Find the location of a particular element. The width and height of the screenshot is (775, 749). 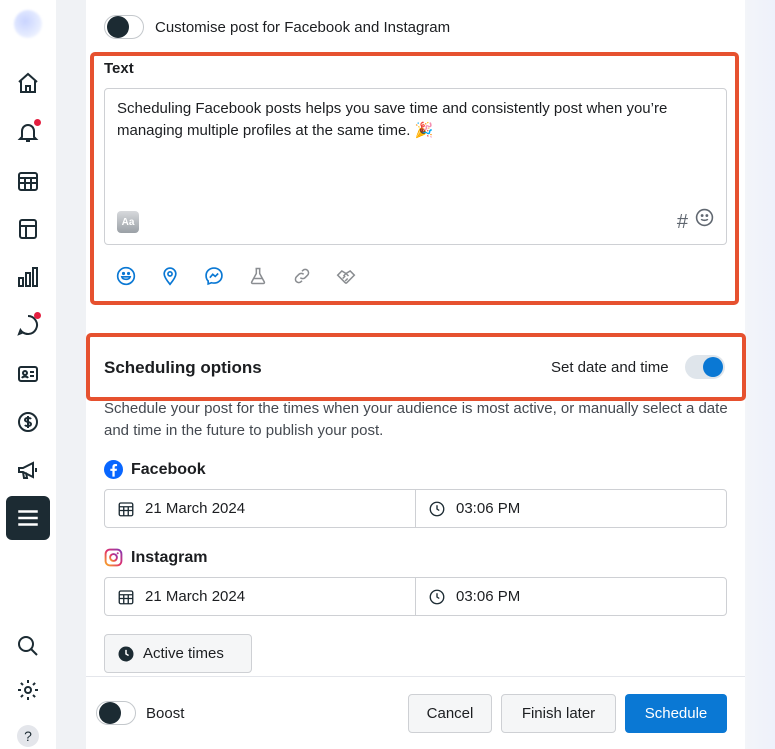

scheduling-title: Scheduling options is located at coordinates (183, 367).